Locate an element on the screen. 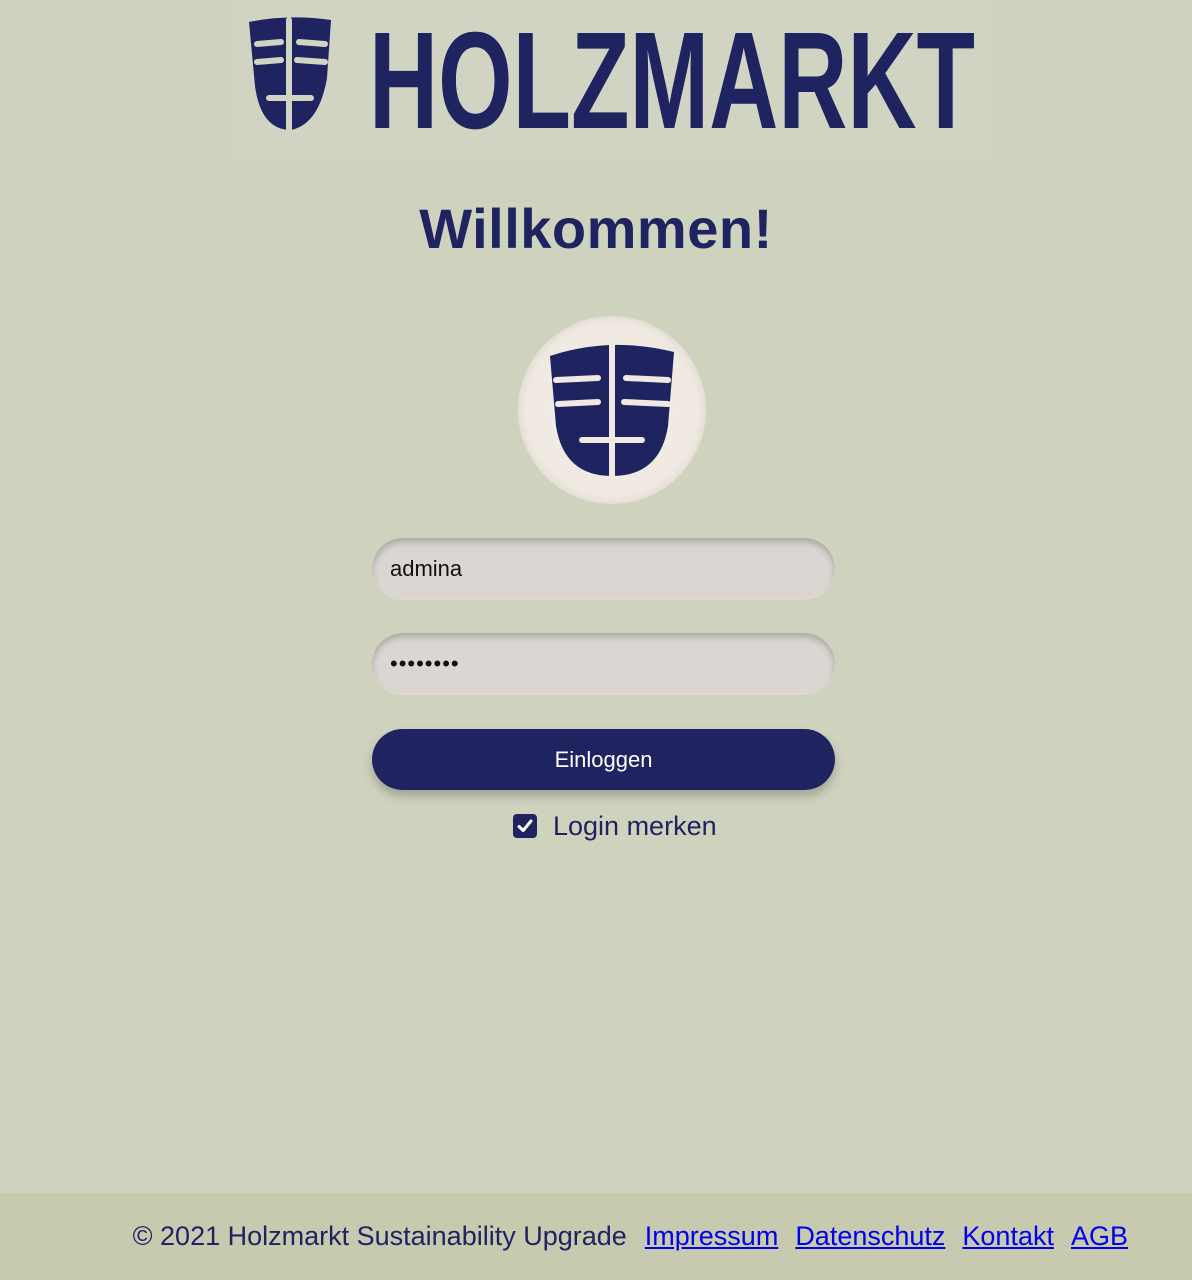  footer-link-kontakt: Kontakt is located at coordinates (1008, 1236).